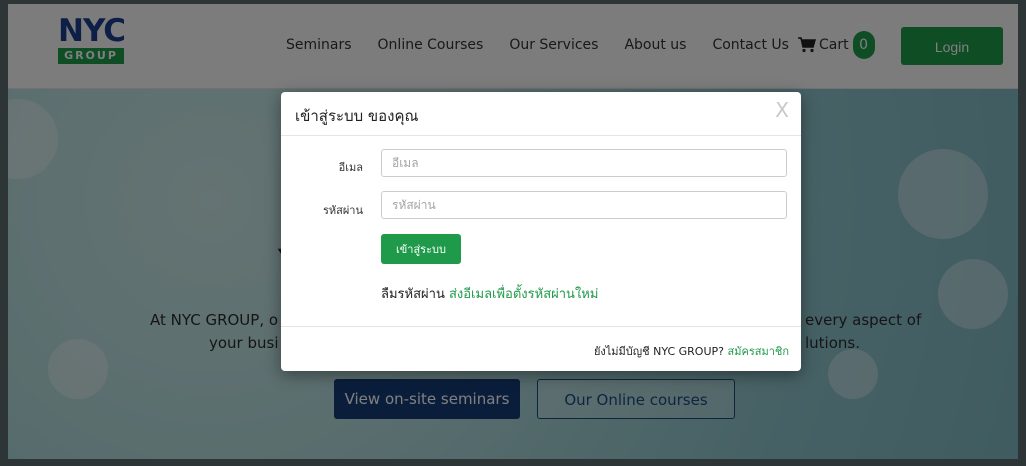 The width and height of the screenshot is (1026, 466). Describe the element at coordinates (413, 294) in the screenshot. I see `forgot-password-text: ลืมรหัสผ่าน` at that location.